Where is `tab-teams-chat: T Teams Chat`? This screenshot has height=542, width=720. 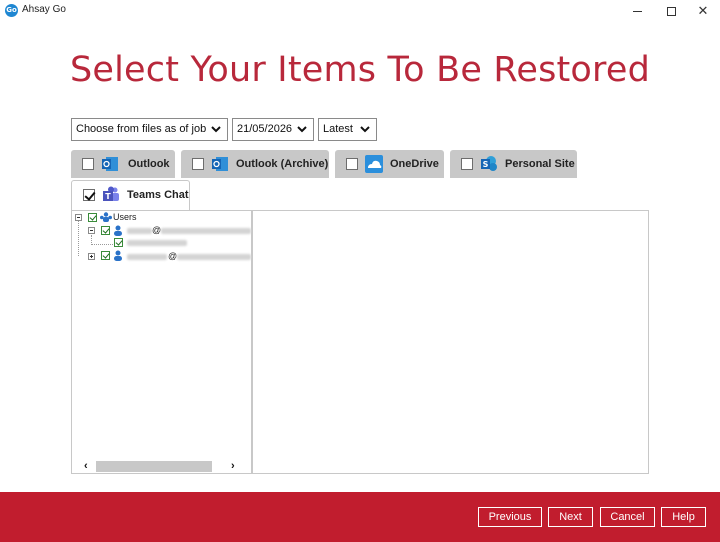
tab-teams-chat: T Teams Chat is located at coordinates (130, 195).